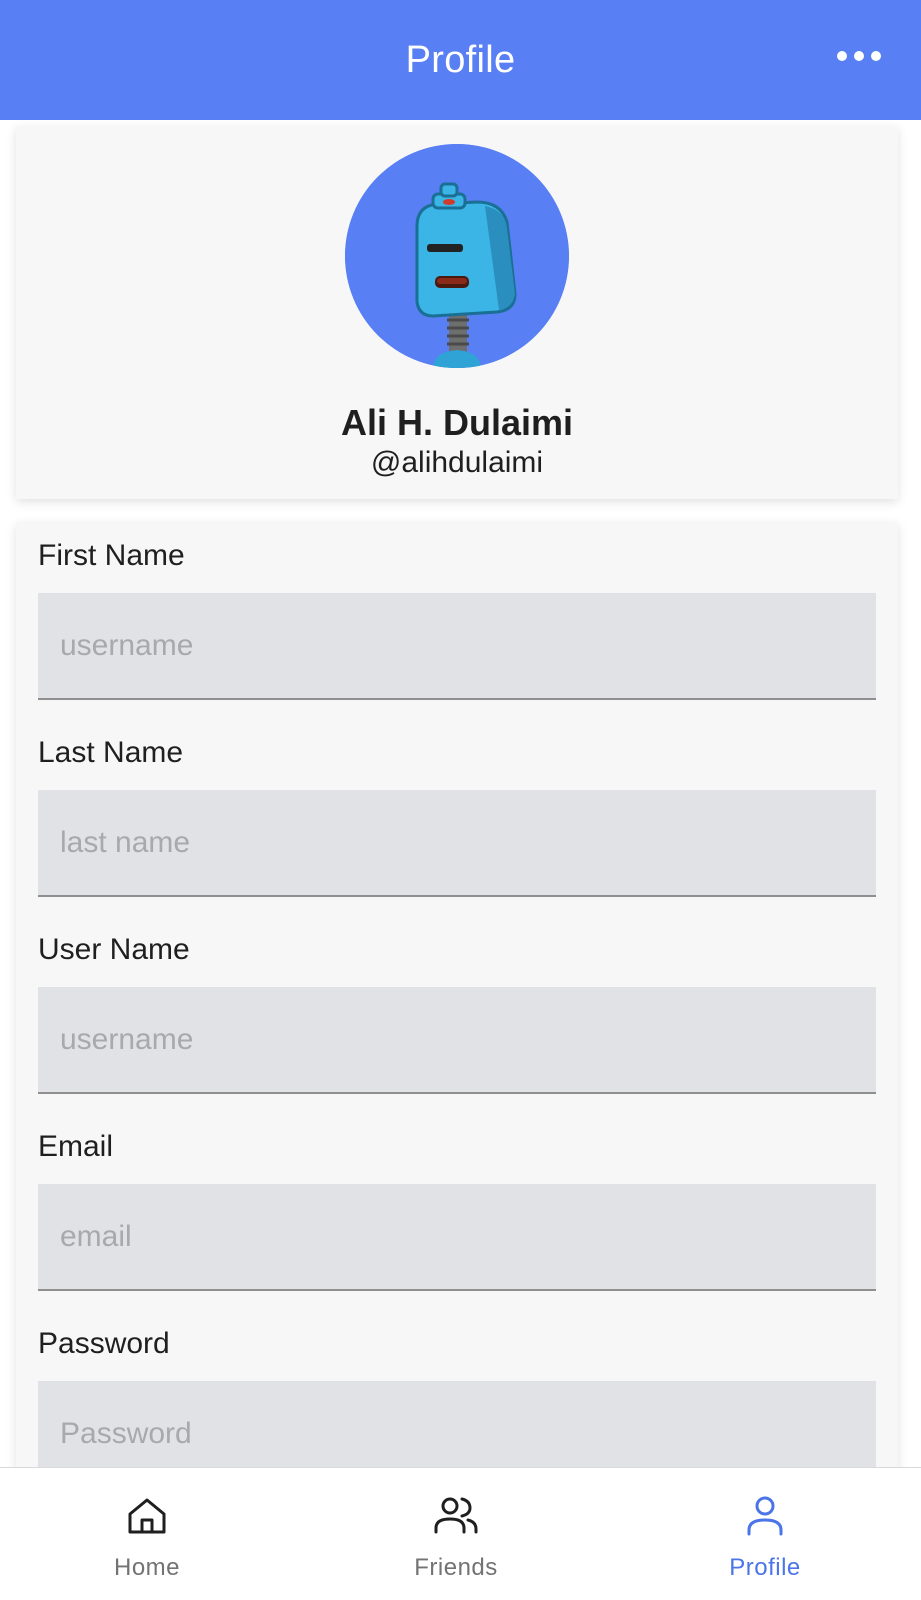 The height and width of the screenshot is (1600, 921). What do you see at coordinates (456, 1567) in the screenshot?
I see `tab-friends-label: Friends` at bounding box center [456, 1567].